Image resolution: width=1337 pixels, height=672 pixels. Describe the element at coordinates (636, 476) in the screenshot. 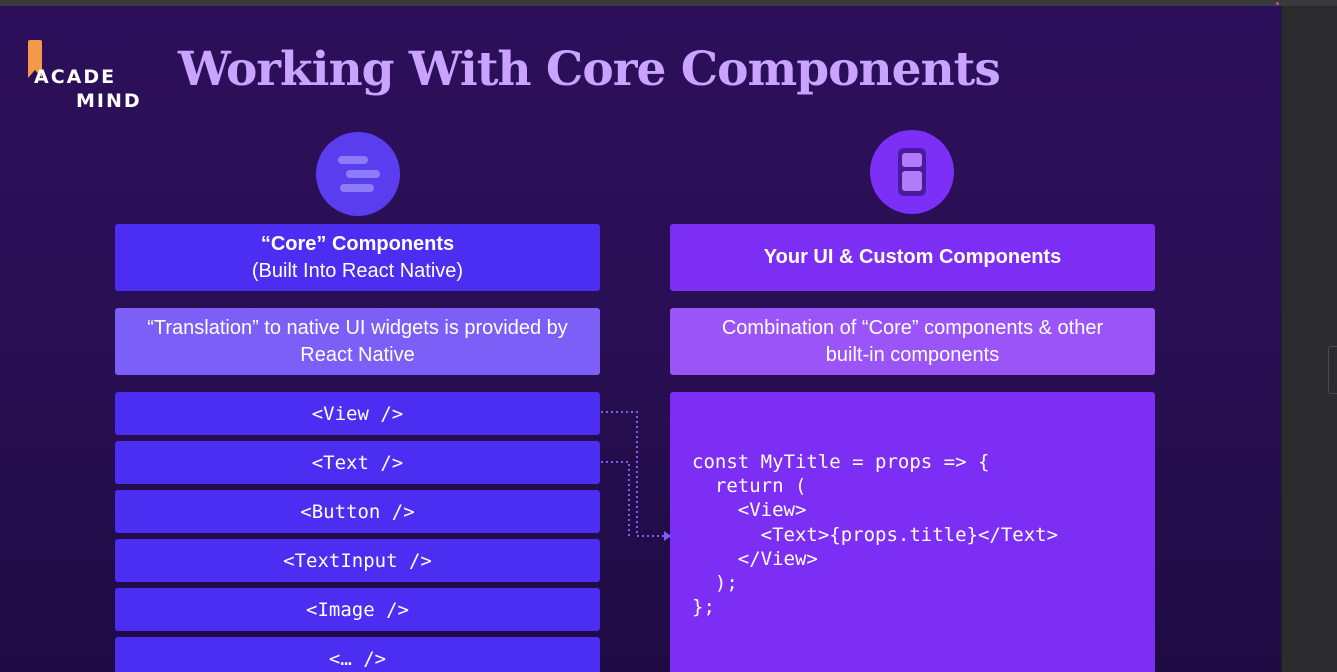

I see `dotted-connector-arrows` at that location.